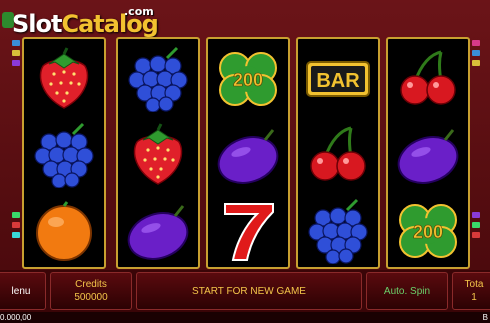 The image size is (490, 323). What do you see at coordinates (91, 284) in the screenshot?
I see `credits-label: Credits` at bounding box center [91, 284].